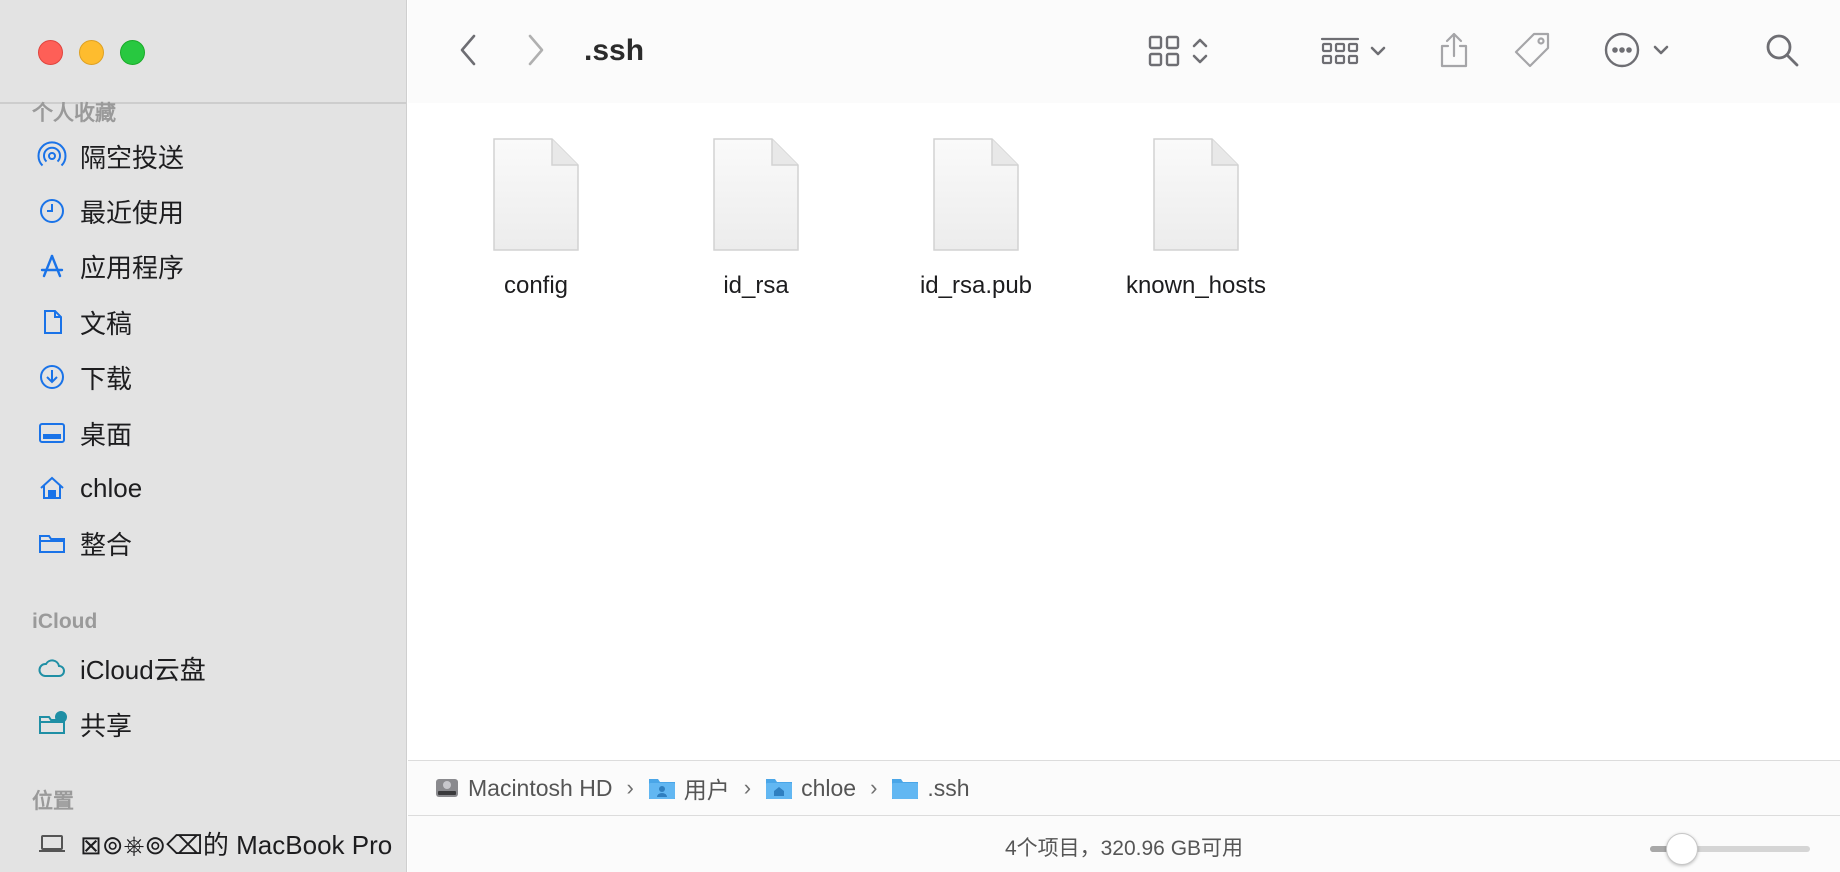 This screenshot has width=1840, height=872. I want to click on download-icon, so click(52, 377).